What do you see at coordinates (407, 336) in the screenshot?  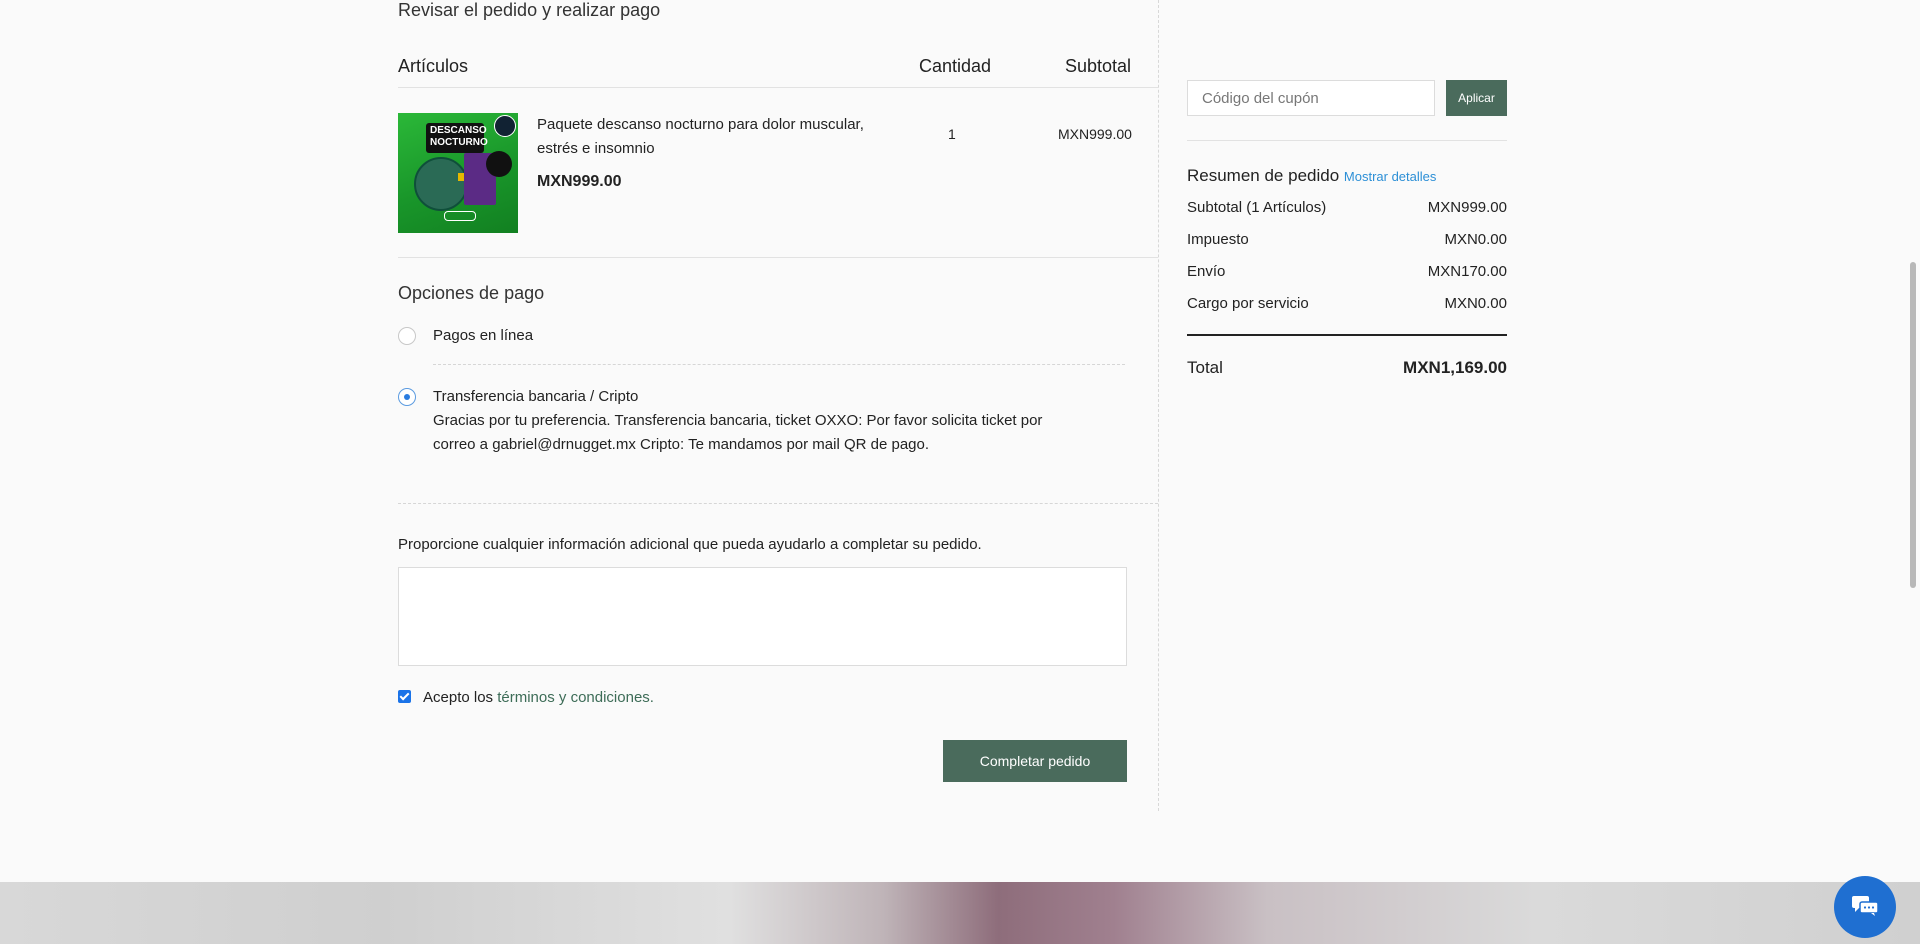 I see `payment-option-online-radio` at bounding box center [407, 336].